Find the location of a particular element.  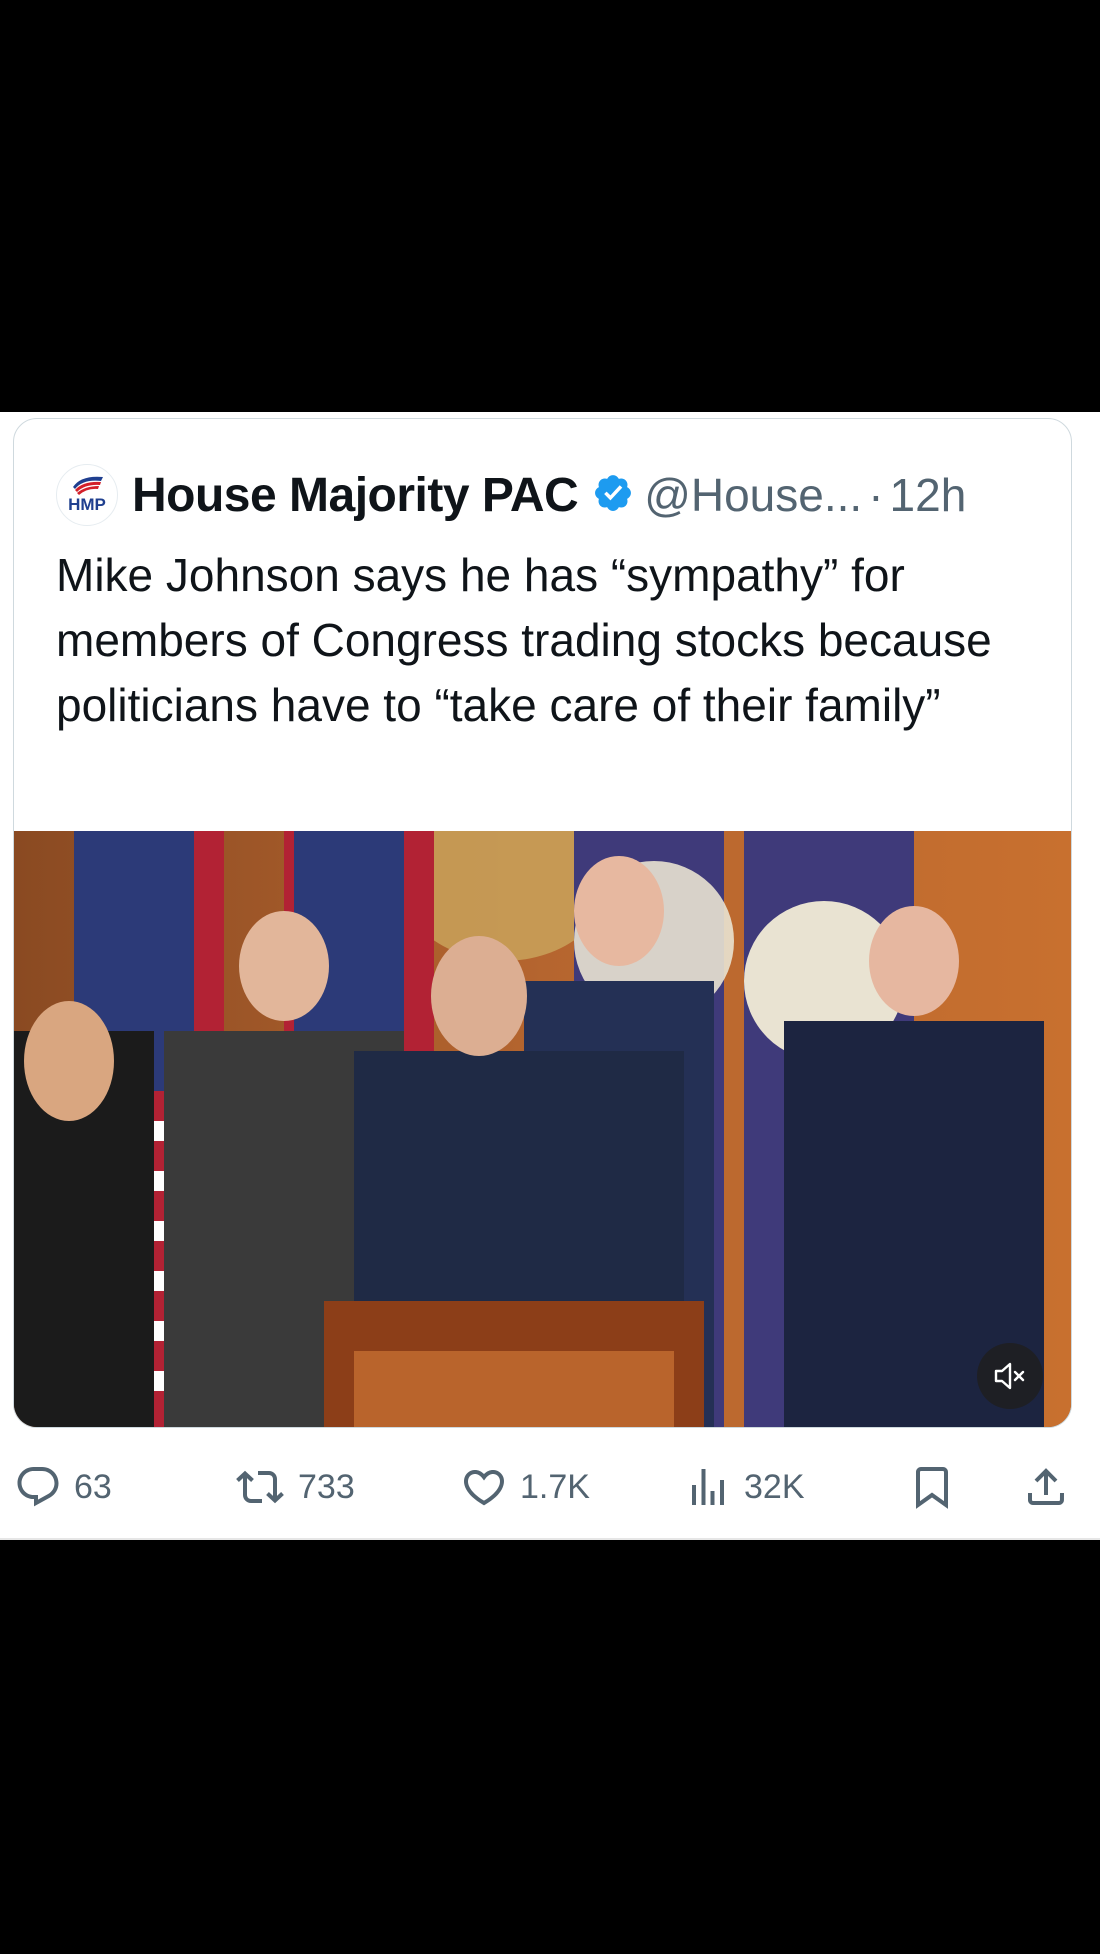

verified-badge-icon is located at coordinates (613, 495).